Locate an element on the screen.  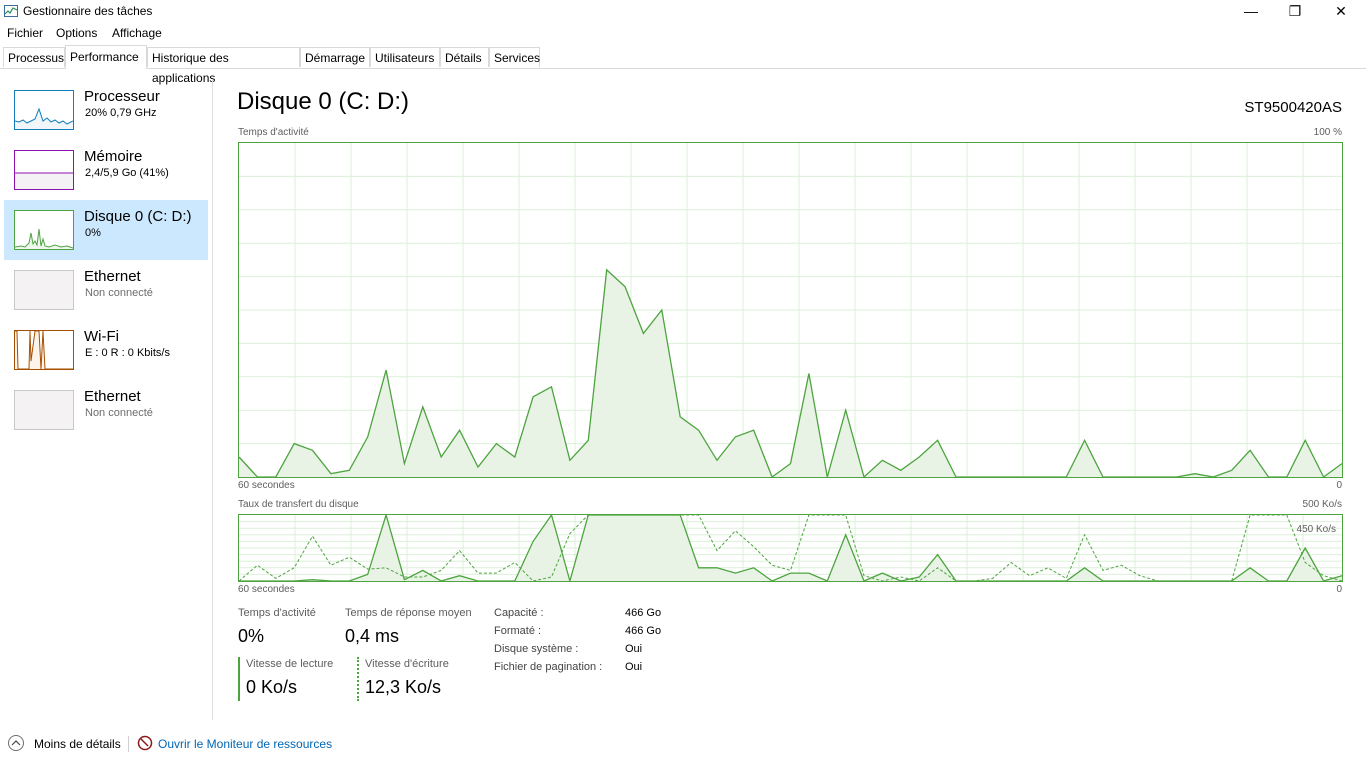
sidebar-item-subtext: 2,4/5,9 Go (41%) is located at coordinates (127, 173).